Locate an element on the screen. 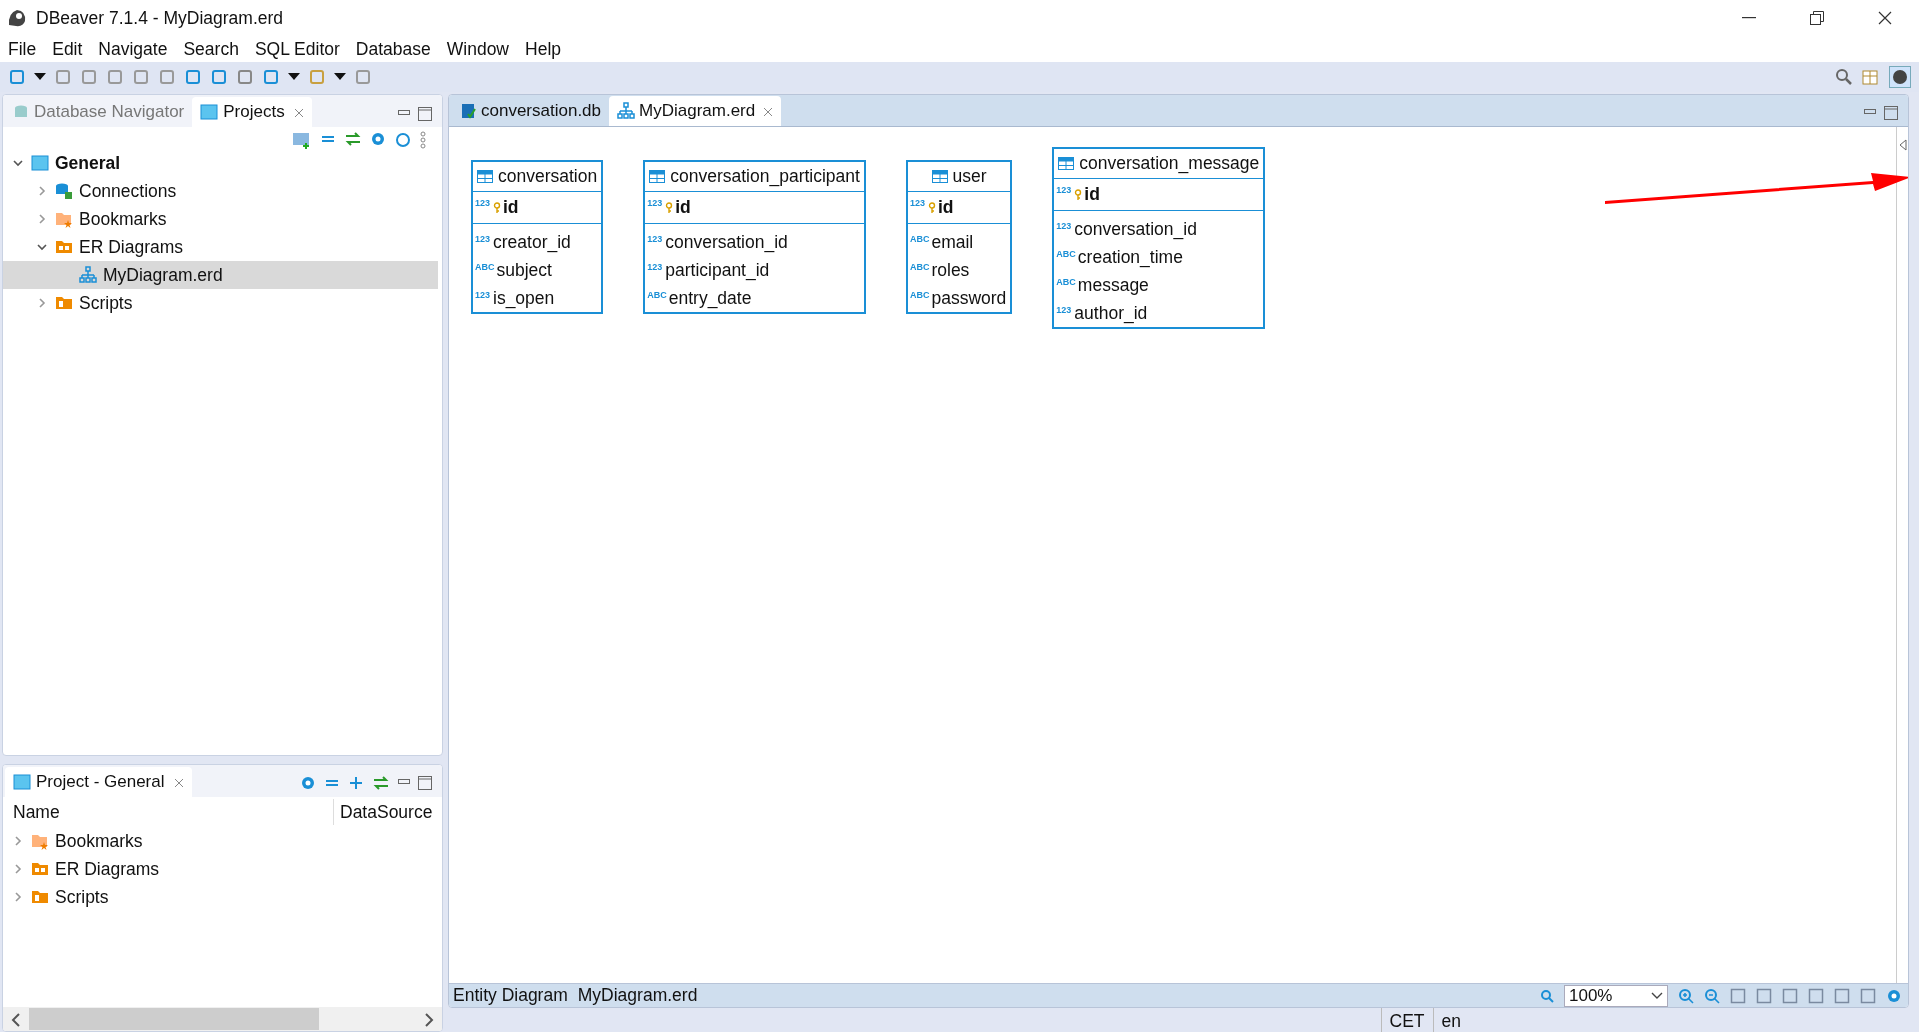 Image resolution: width=1919 pixels, height=1032 pixels. menu-item: File is located at coordinates (22, 49).